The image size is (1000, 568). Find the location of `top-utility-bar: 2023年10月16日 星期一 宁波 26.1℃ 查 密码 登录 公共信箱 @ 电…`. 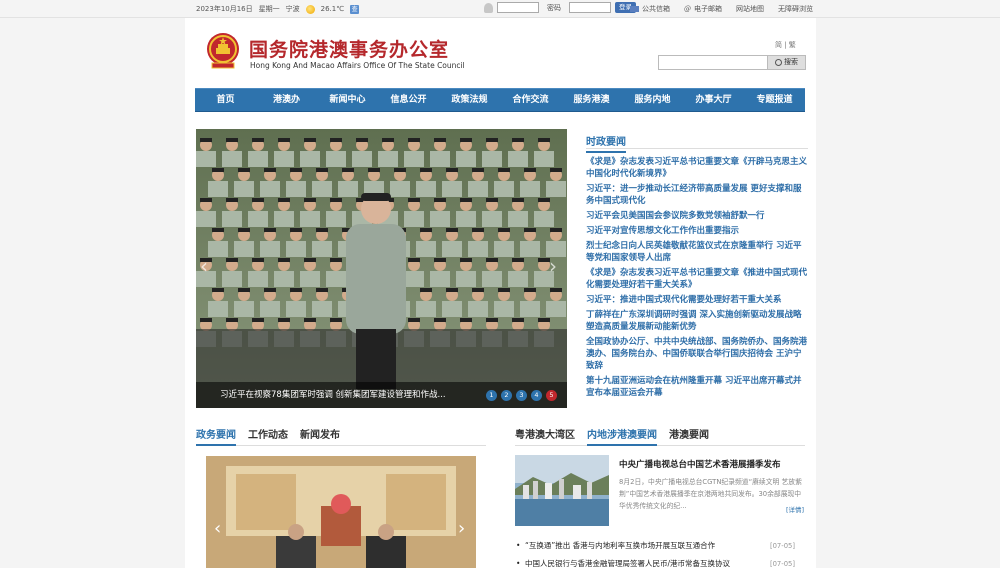

top-utility-bar: 2023年10月16日 星期一 宁波 26.1℃ 查 密码 登录 公共信箱 @ 电… is located at coordinates (500, 9).